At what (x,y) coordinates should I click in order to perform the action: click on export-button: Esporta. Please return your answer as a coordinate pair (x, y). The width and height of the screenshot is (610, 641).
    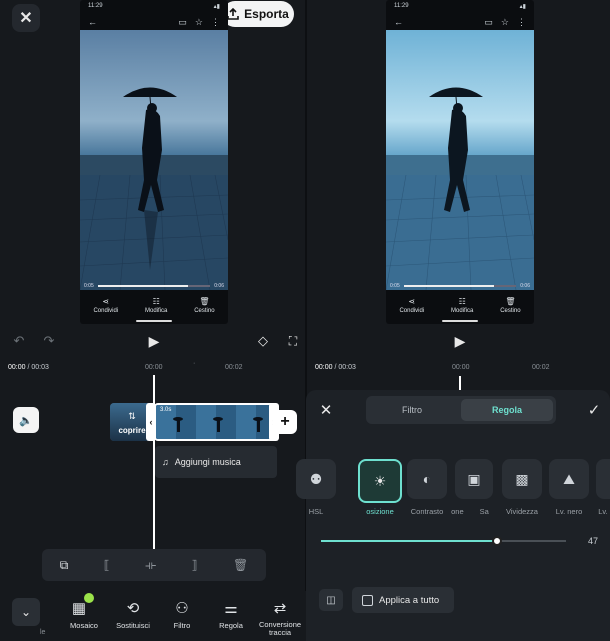
    Looking at the image, I should click on (258, 14).